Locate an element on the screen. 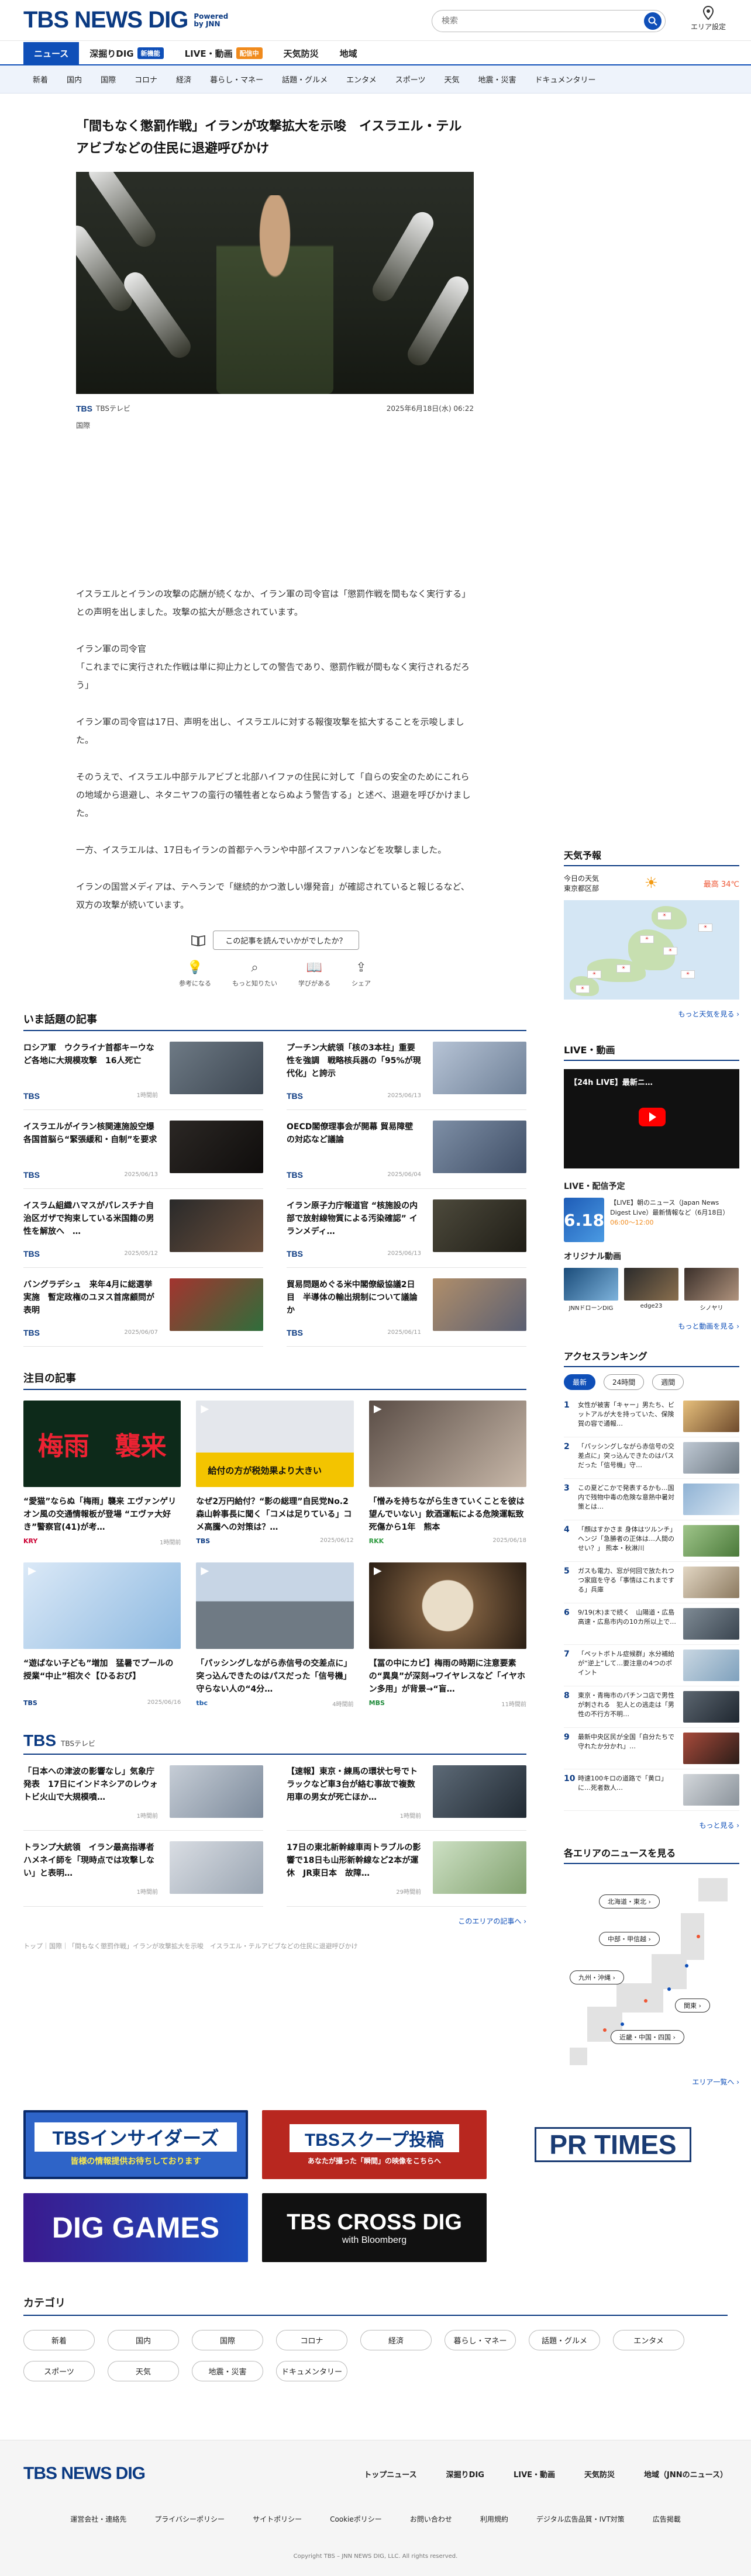  category-nav-item: ドキュメンタリー is located at coordinates (565, 79).